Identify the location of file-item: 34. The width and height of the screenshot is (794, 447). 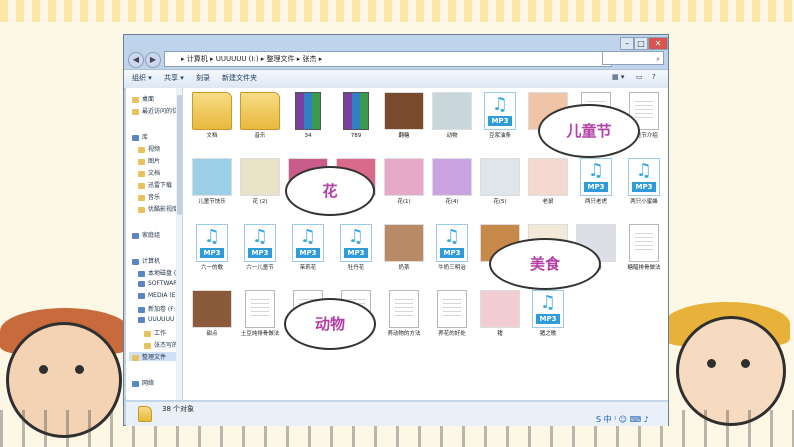
(308, 116).